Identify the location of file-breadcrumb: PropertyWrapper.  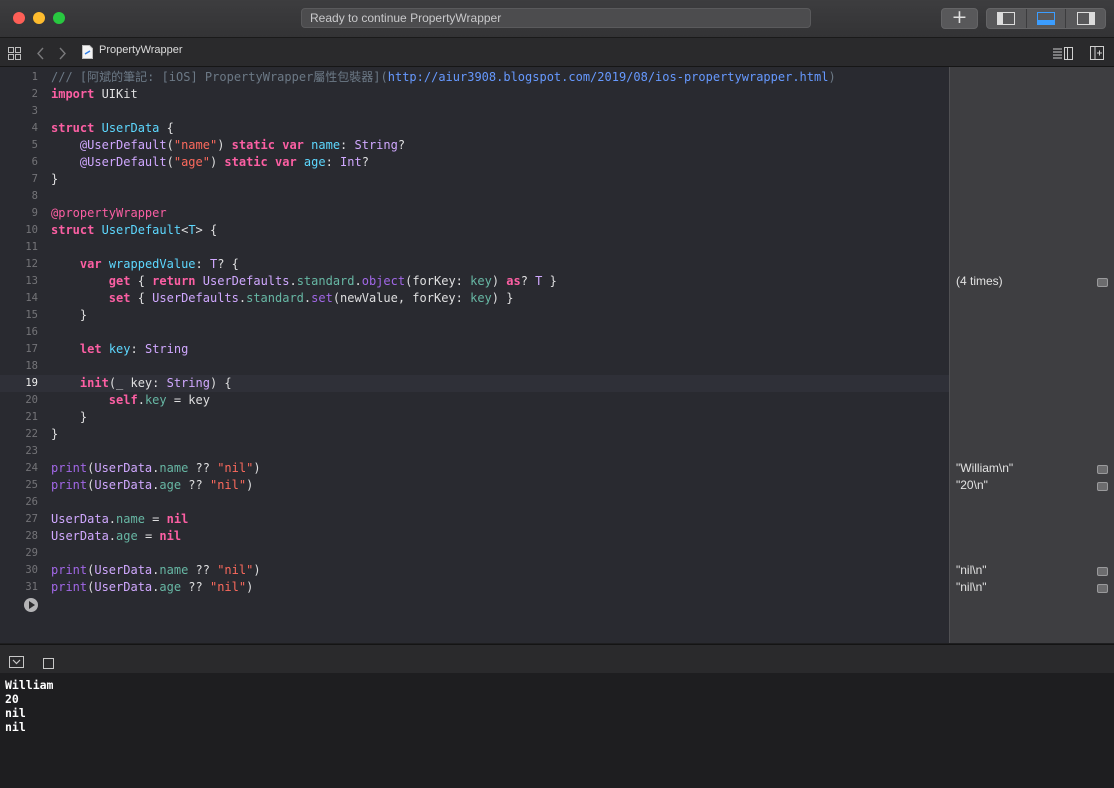
(141, 50).